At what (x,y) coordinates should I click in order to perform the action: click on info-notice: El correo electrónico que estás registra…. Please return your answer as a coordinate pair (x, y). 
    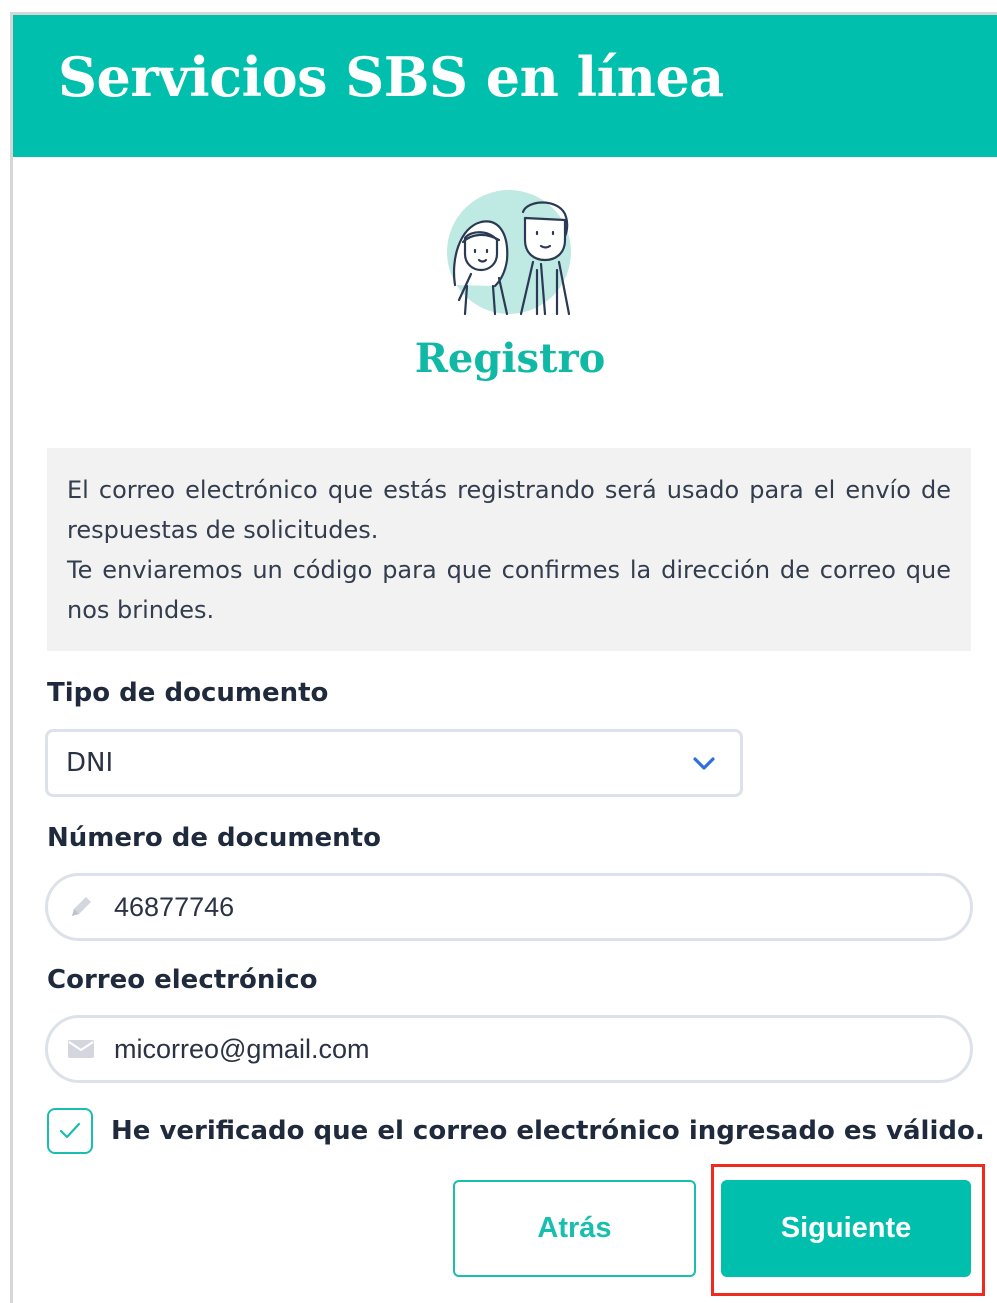
    Looking at the image, I should click on (509, 549).